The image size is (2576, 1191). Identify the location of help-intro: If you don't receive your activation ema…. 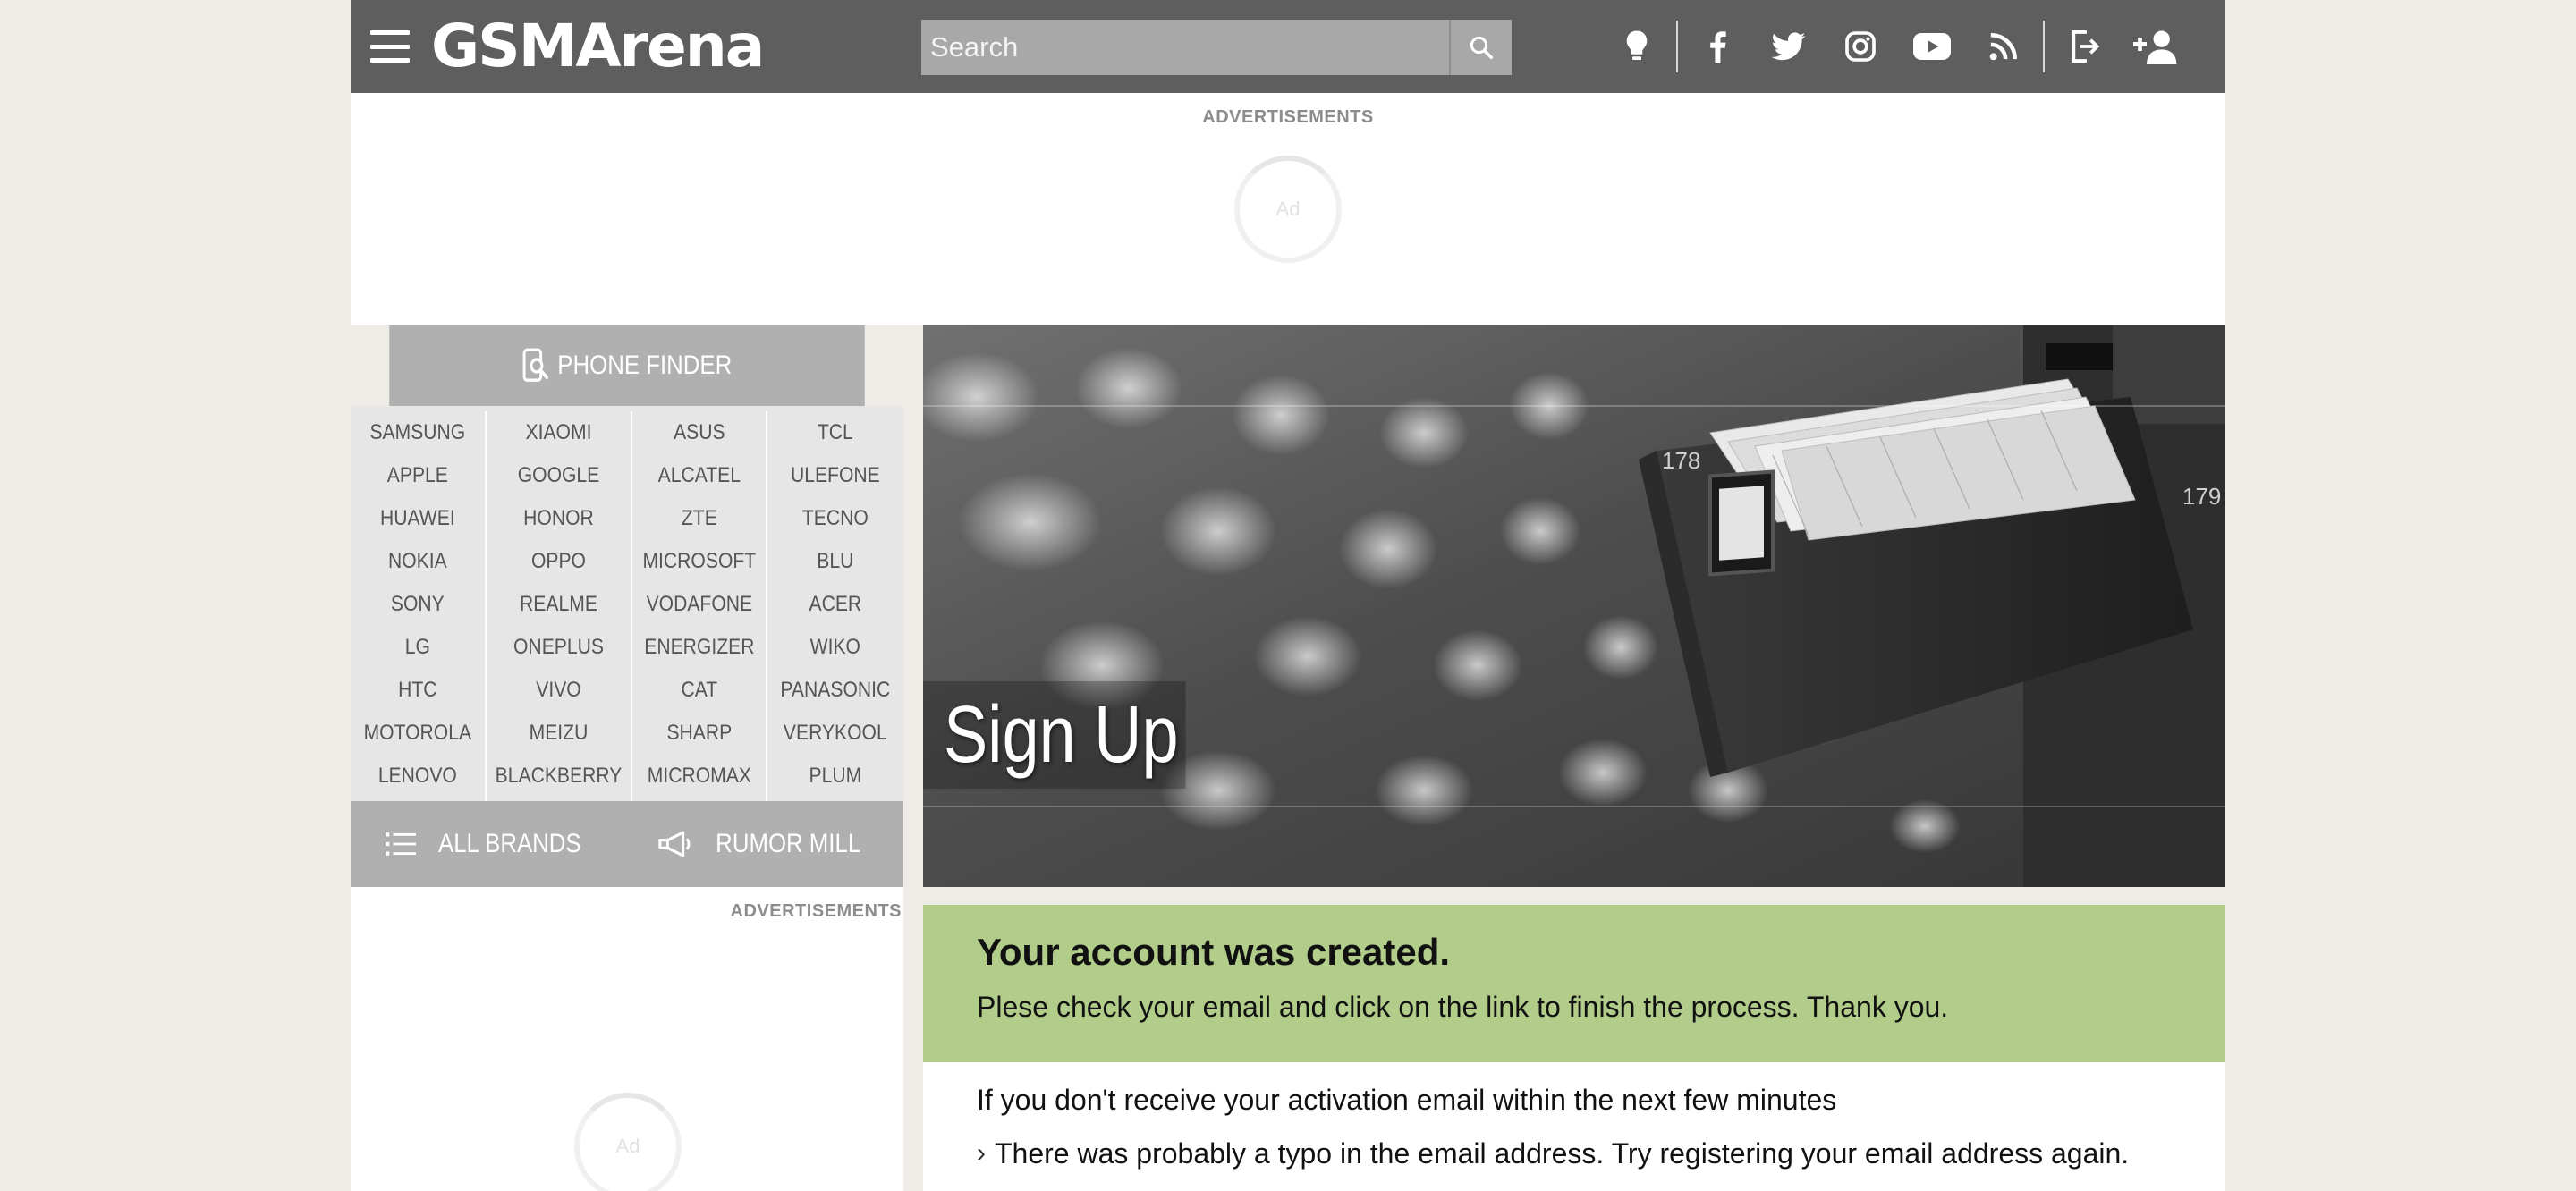
(1407, 1100).